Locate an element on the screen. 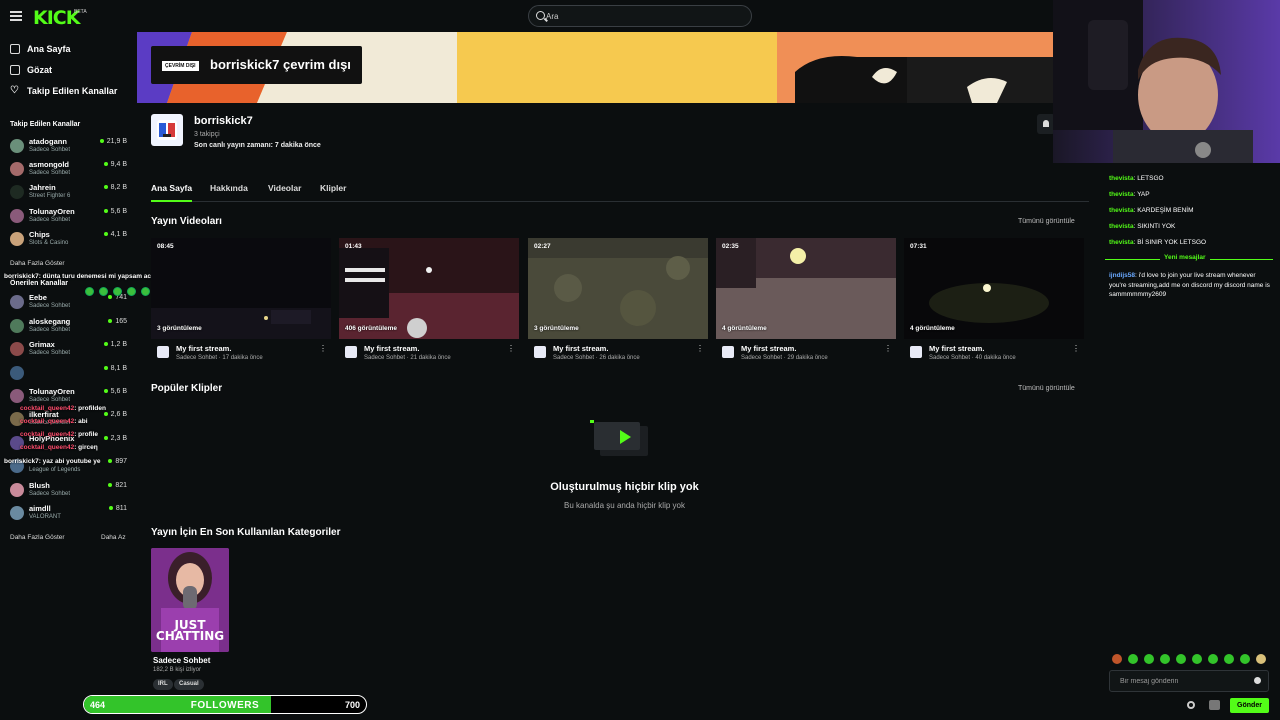 This screenshot has width=1280, height=720. nav-browse-label: Gözat is located at coordinates (40, 70).